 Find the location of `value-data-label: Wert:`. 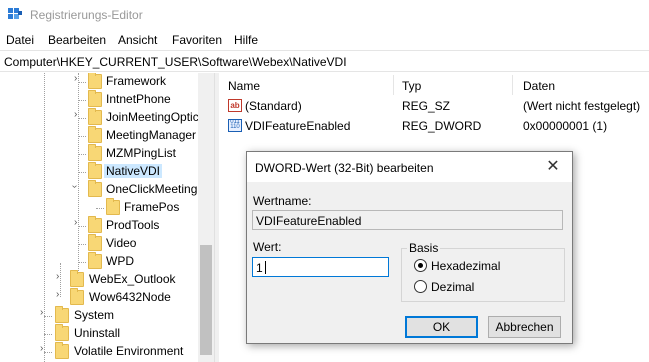

value-data-label: Wert: is located at coordinates (267, 247).